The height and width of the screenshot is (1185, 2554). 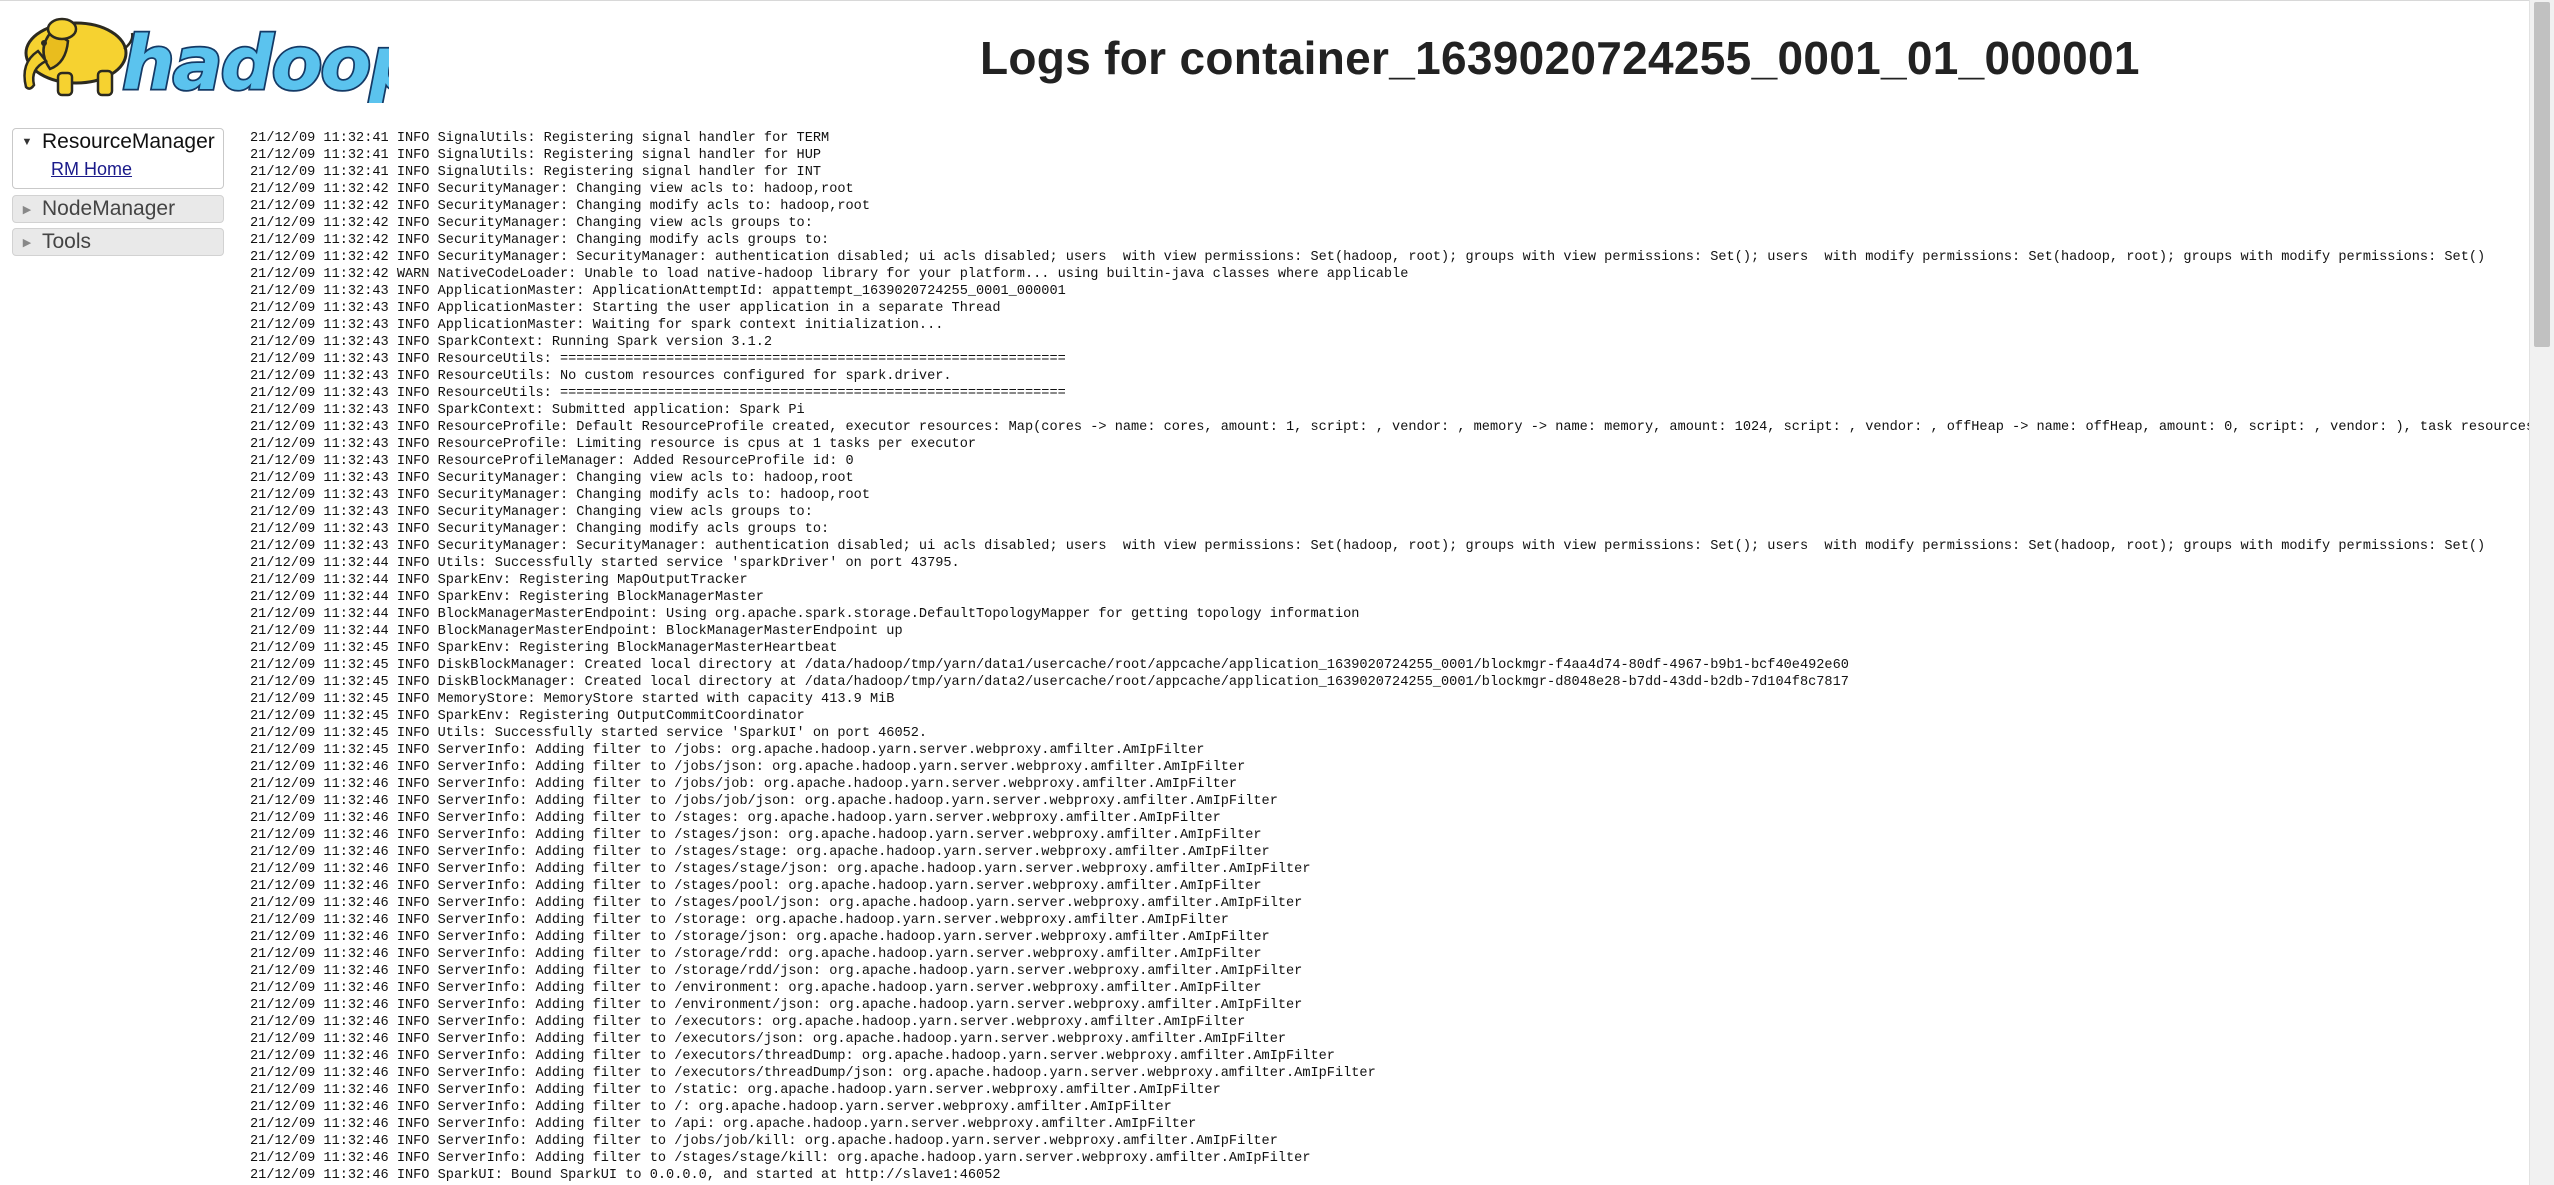 I want to click on triangle-down-icon: ▼, so click(x=27, y=142).